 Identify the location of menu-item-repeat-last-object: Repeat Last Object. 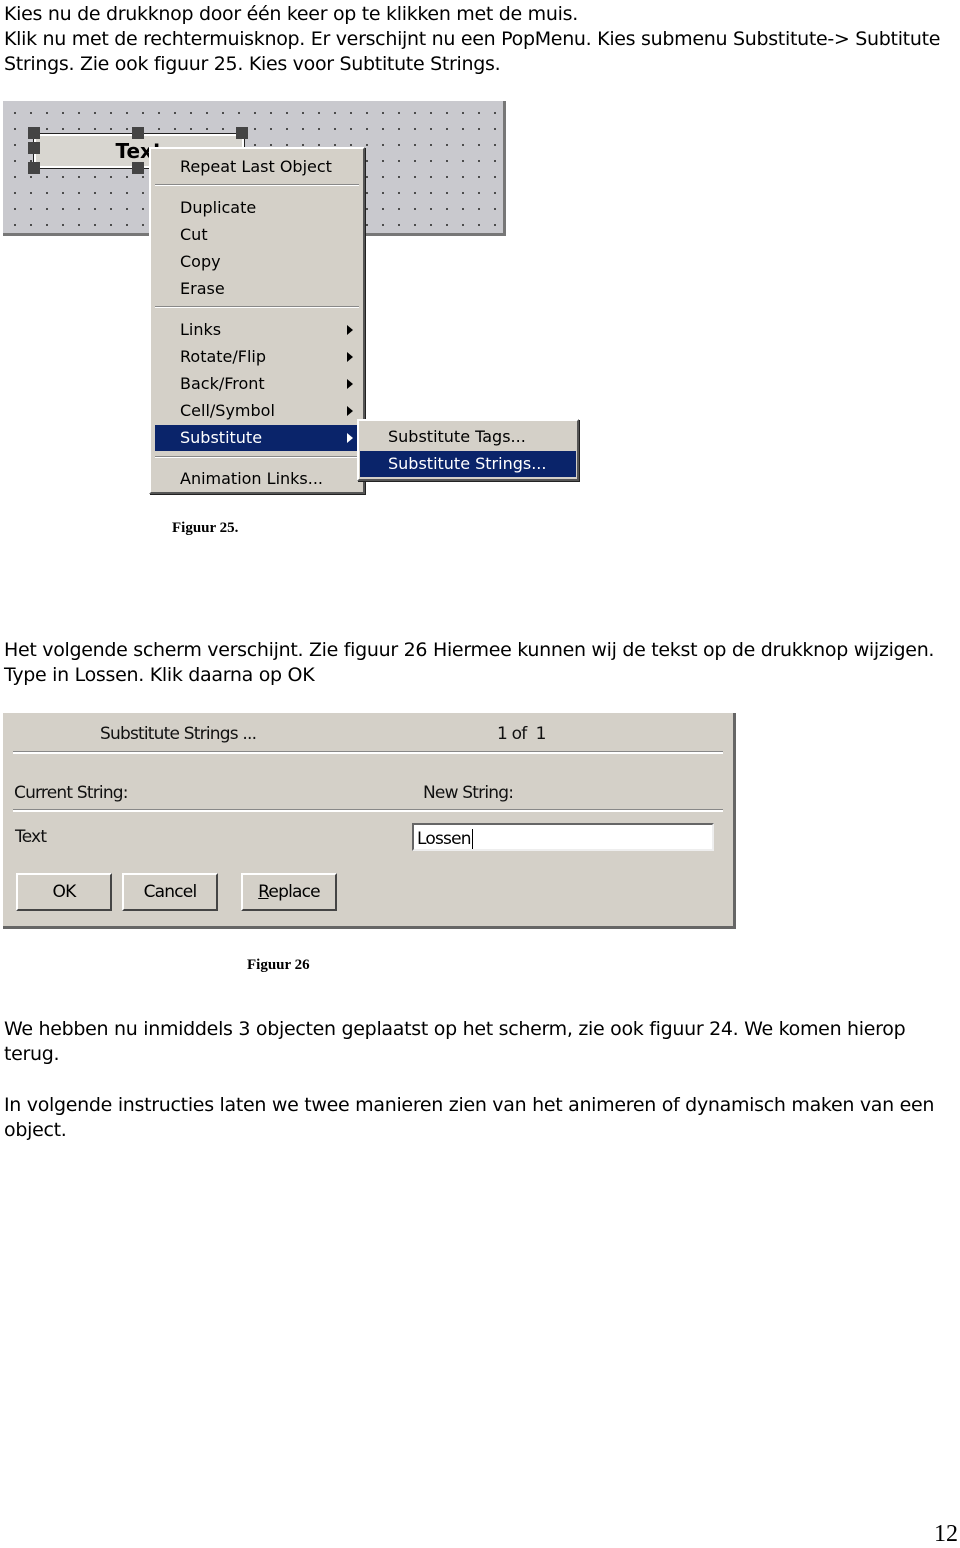
(257, 167).